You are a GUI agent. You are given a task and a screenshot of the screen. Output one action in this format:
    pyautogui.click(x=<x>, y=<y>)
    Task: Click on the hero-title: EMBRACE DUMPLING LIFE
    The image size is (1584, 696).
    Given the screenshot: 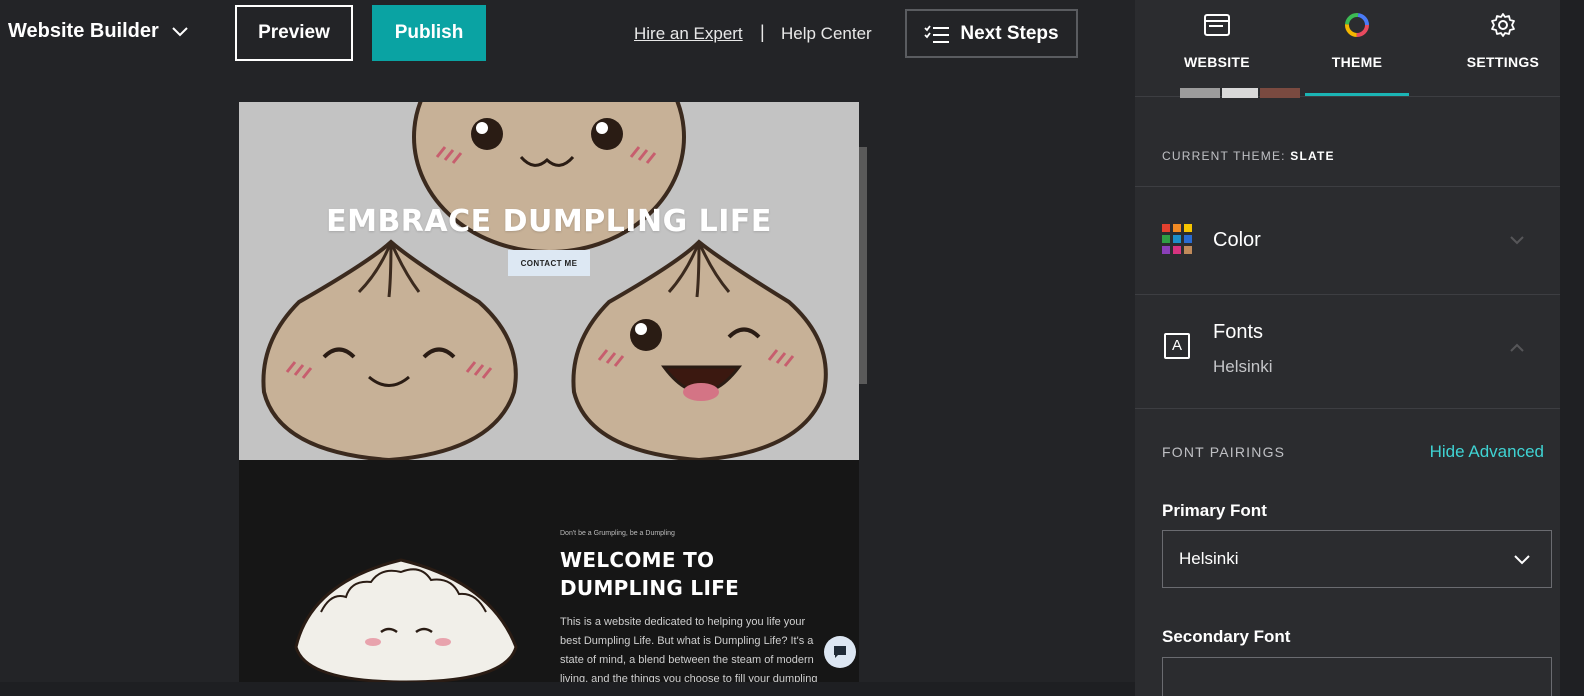 What is the action you would take?
    pyautogui.click(x=549, y=221)
    